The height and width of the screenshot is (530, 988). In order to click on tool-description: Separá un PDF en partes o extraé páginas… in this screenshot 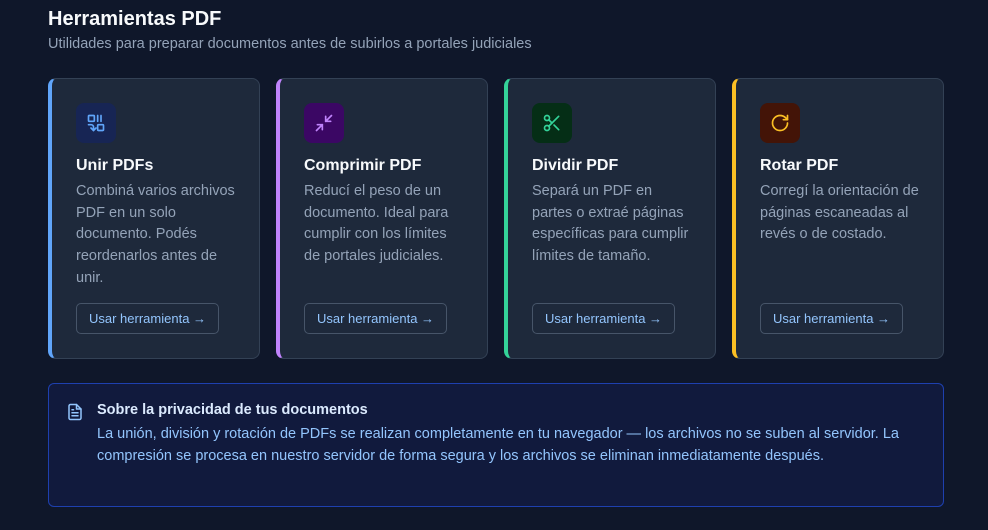, I will do `click(610, 224)`.